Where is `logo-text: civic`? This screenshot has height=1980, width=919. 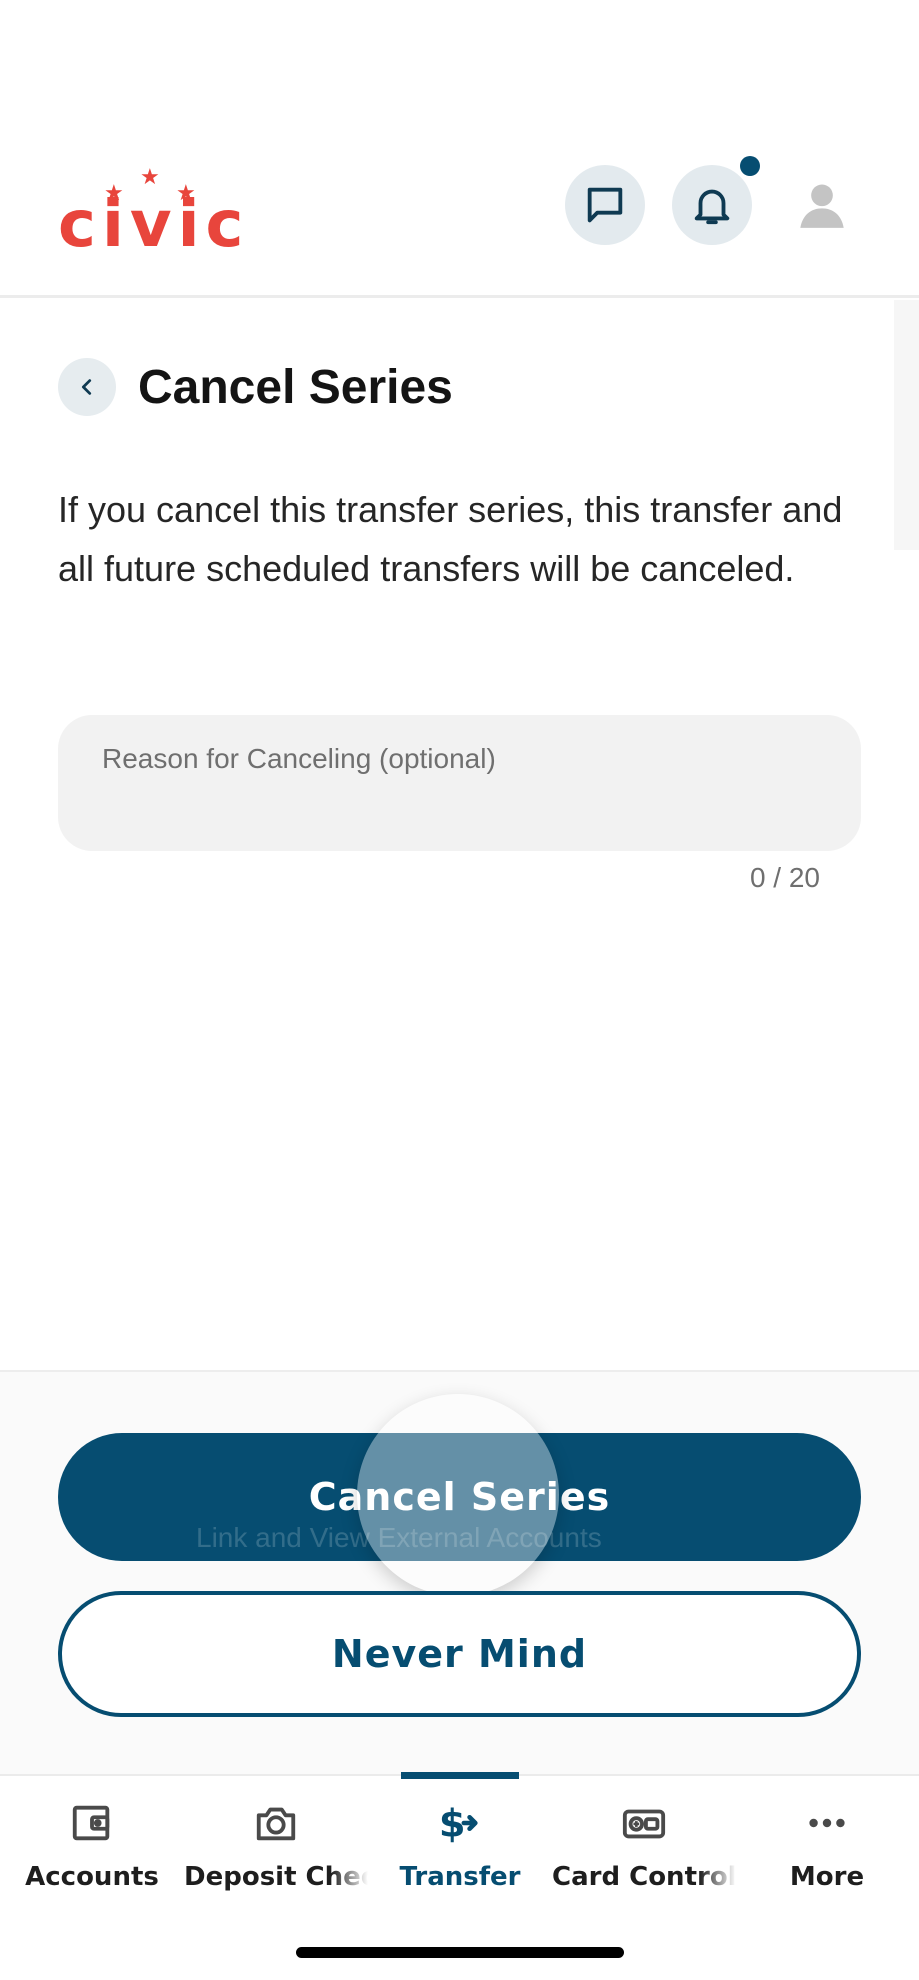
logo-text: civic is located at coordinates (154, 225).